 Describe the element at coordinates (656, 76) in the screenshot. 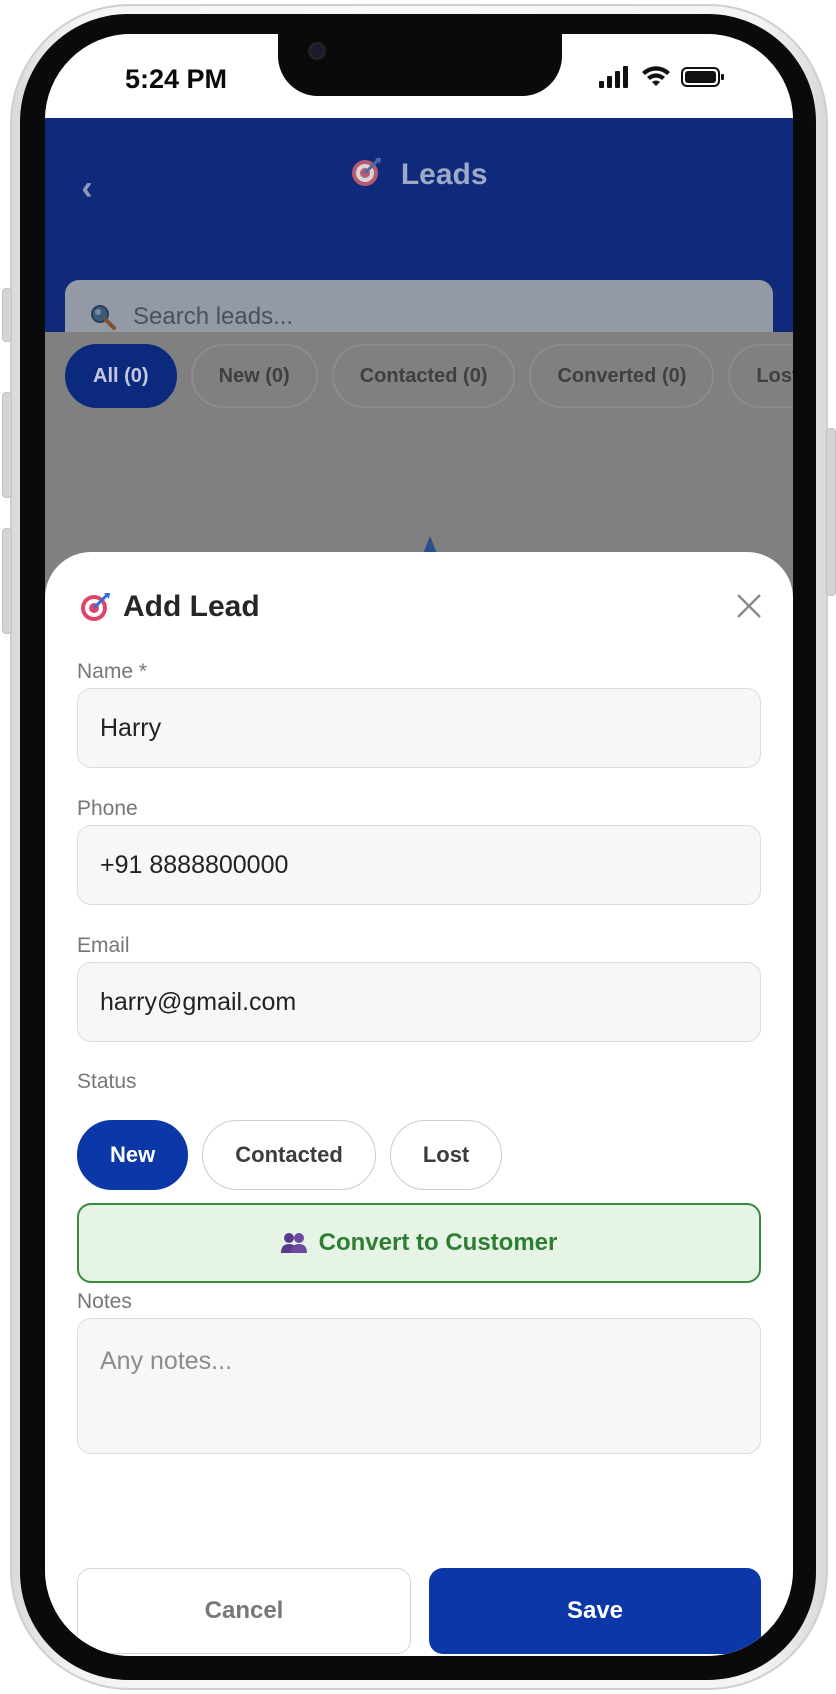

I see `wifi-icon` at that location.